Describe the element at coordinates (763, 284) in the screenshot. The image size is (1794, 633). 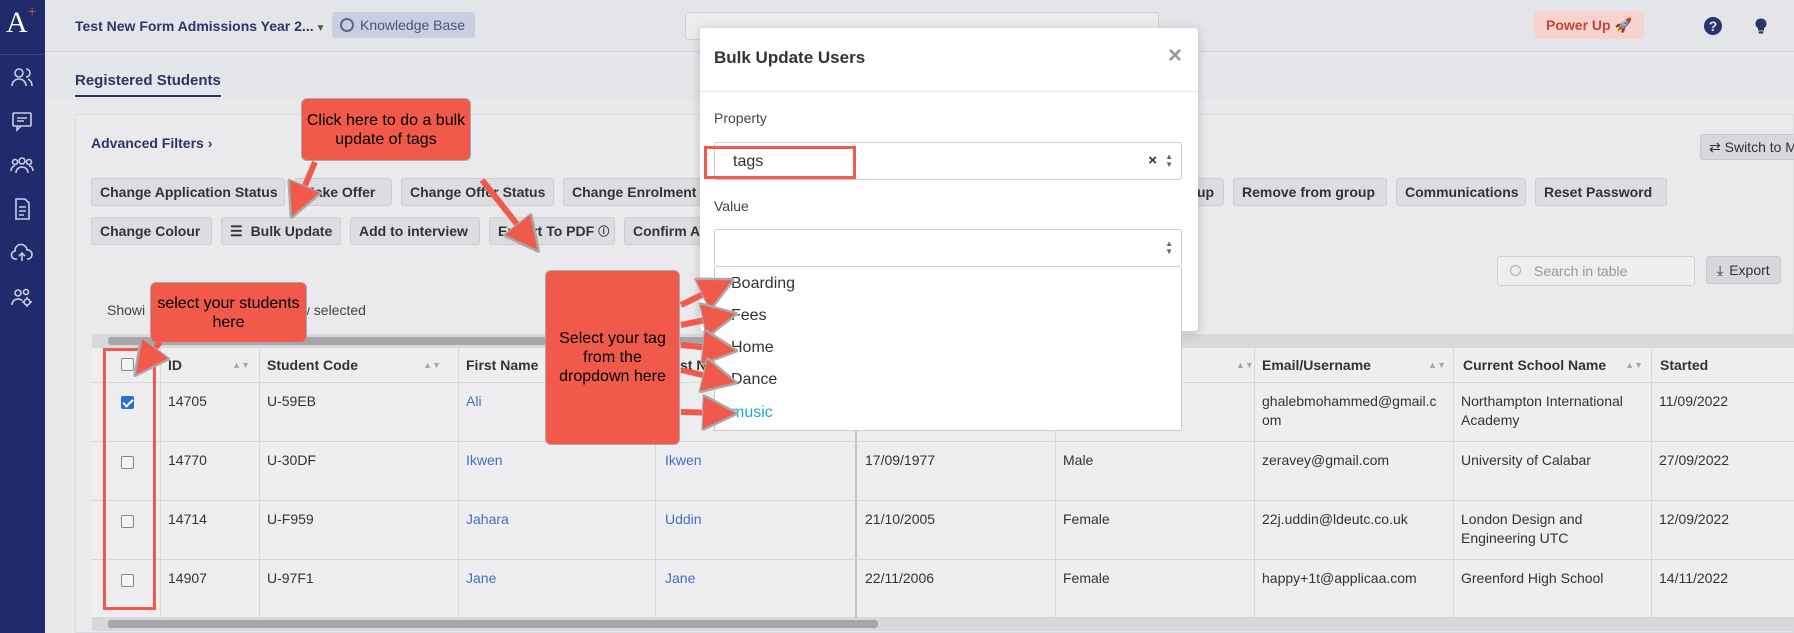
I see `dropdown-option-boarding: Boarding` at that location.